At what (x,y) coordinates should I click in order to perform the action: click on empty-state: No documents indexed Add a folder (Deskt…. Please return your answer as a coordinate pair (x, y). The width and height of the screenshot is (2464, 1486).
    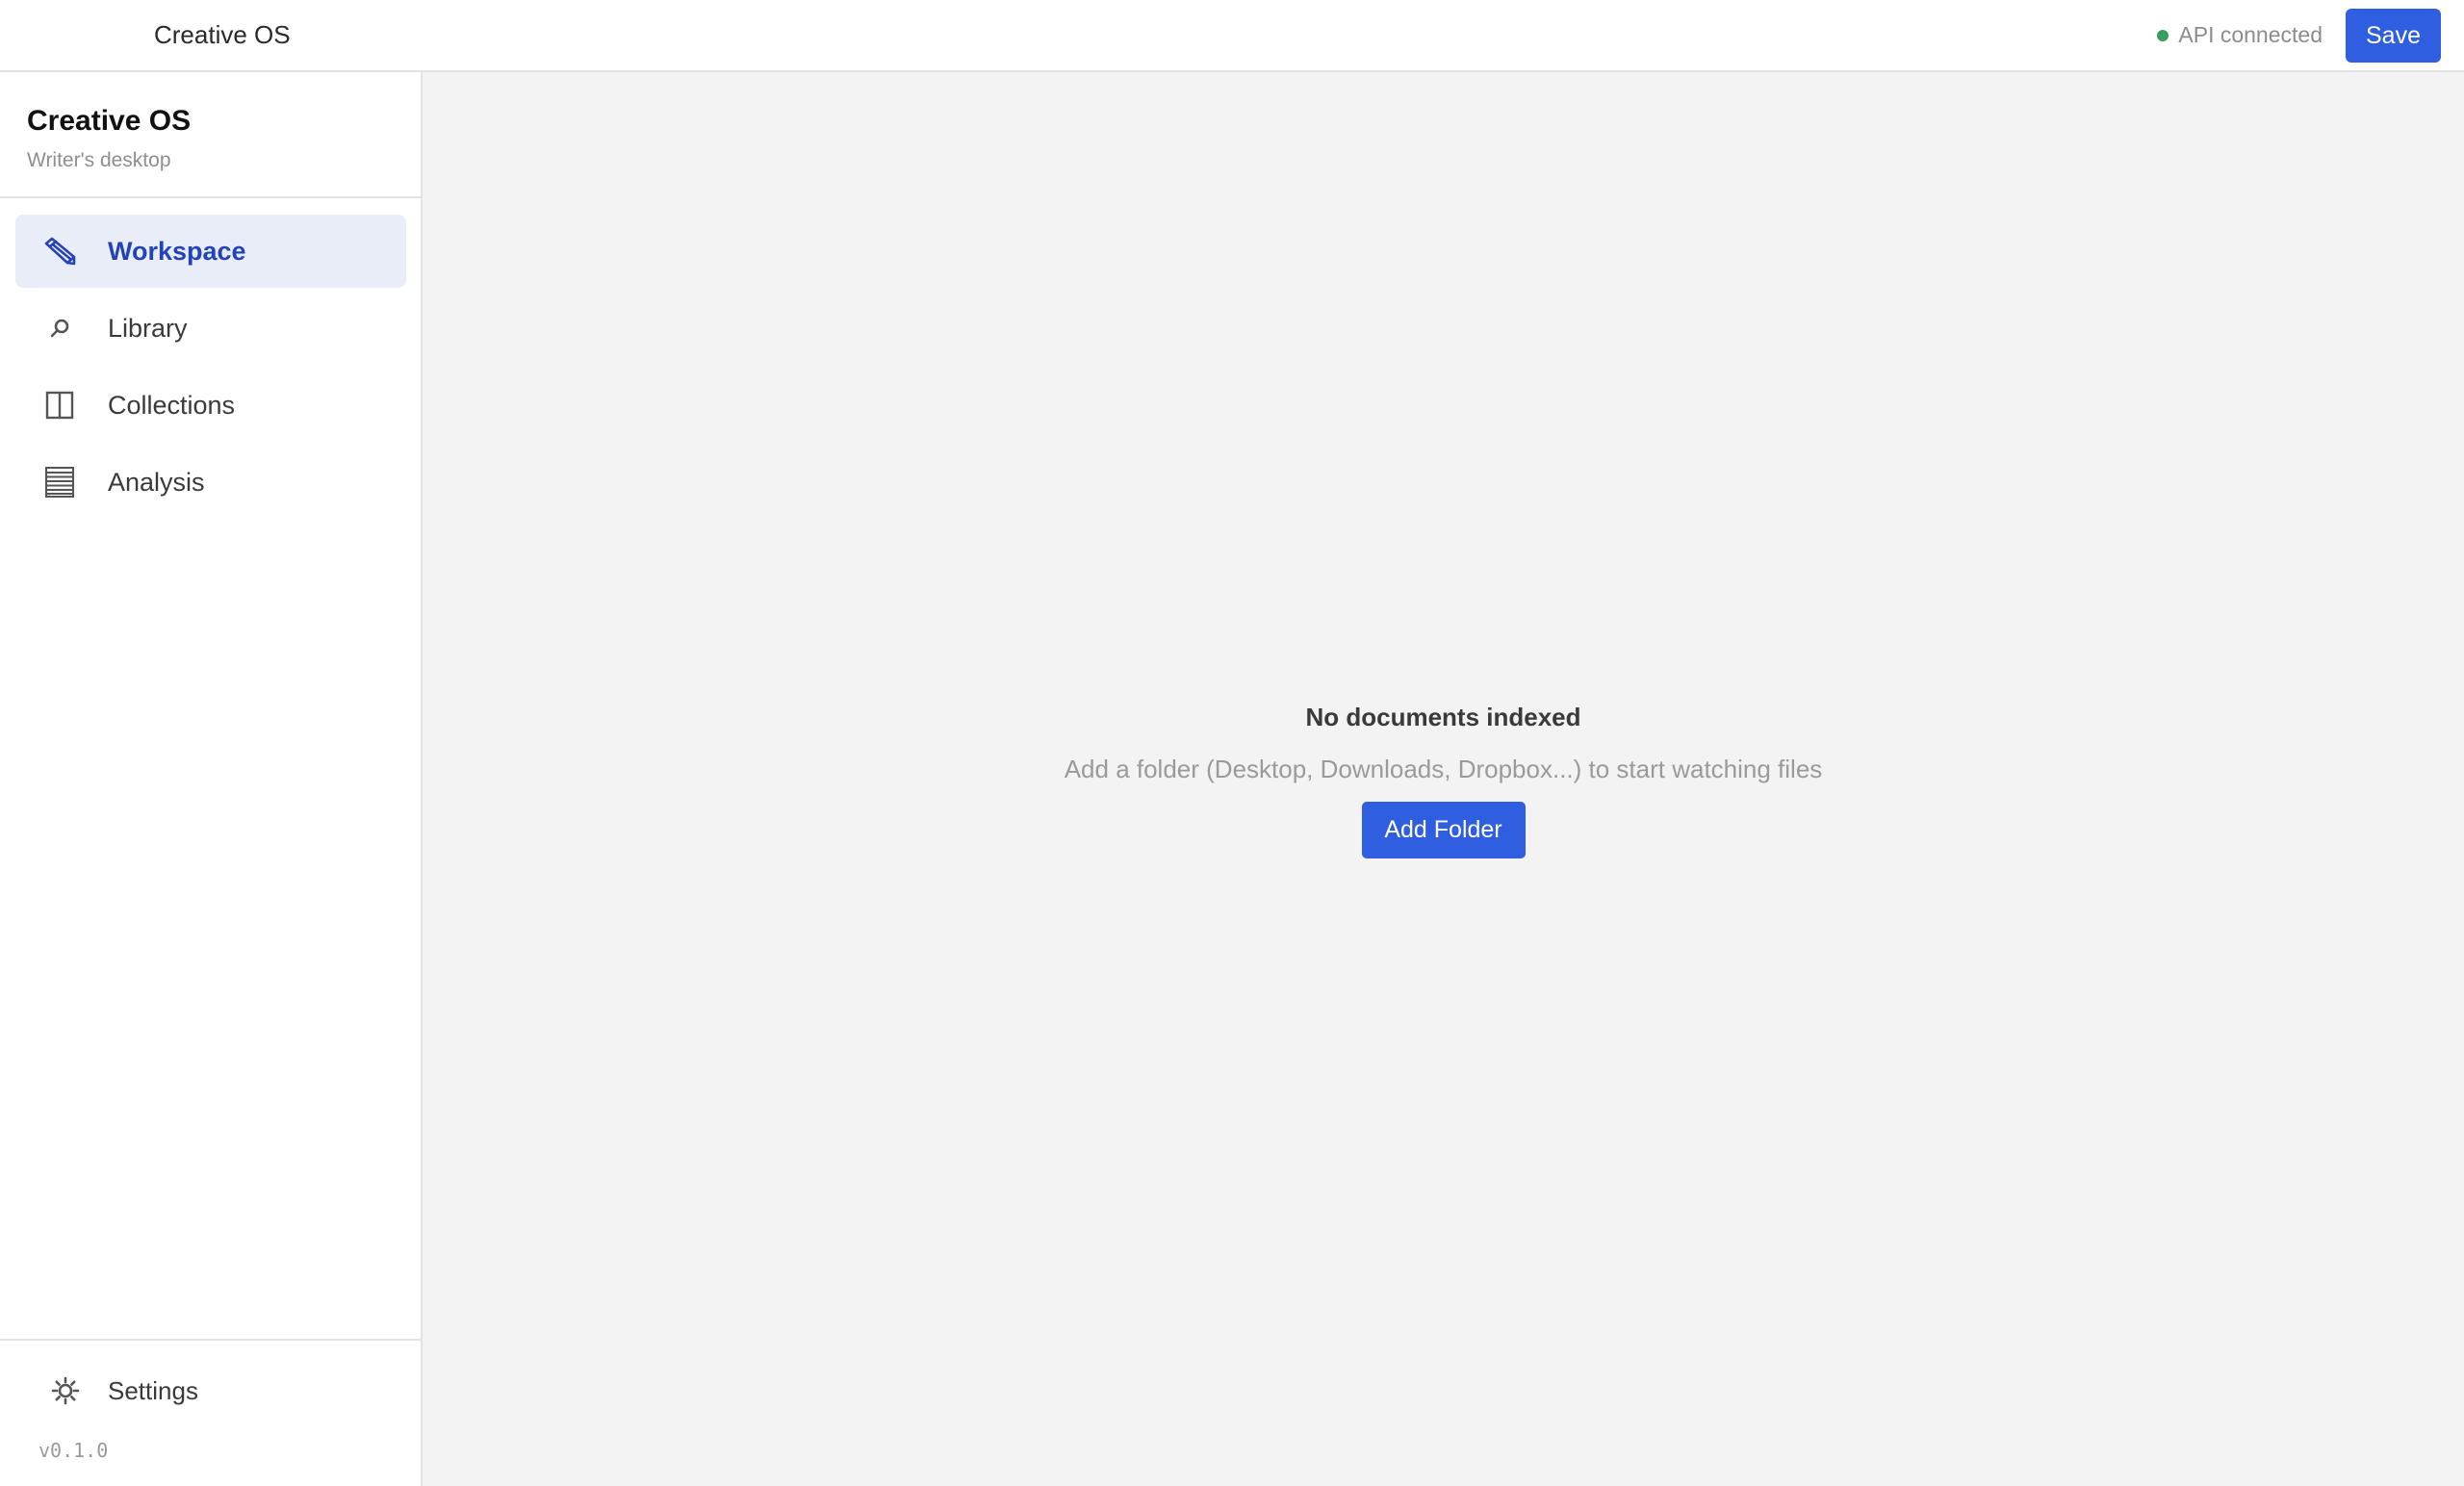
    Looking at the image, I should click on (1443, 778).